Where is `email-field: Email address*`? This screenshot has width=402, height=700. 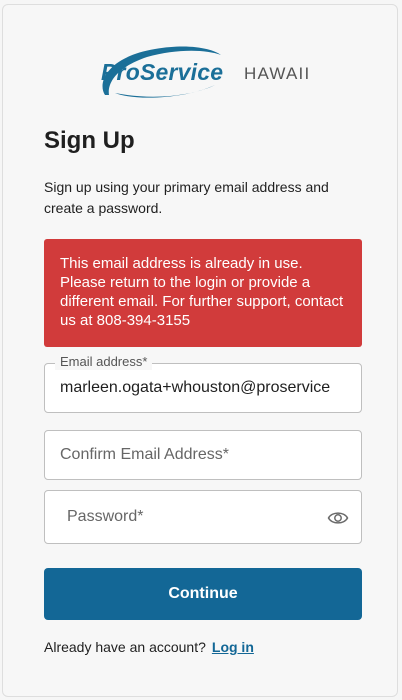 email-field: Email address* is located at coordinates (203, 383).